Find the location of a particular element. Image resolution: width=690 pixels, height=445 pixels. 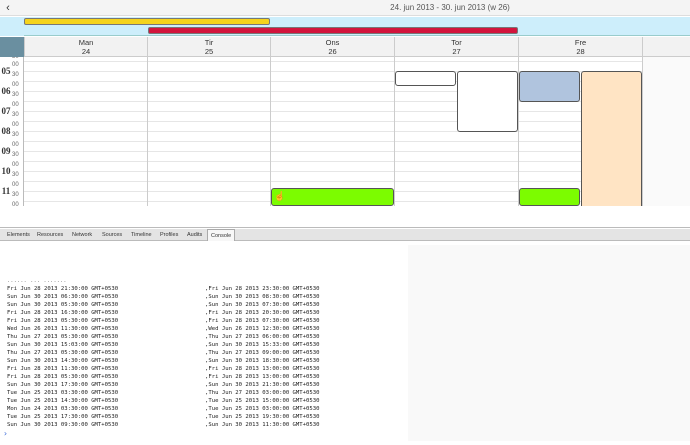

day-header-tue: Tir 25 is located at coordinates (208, 47).